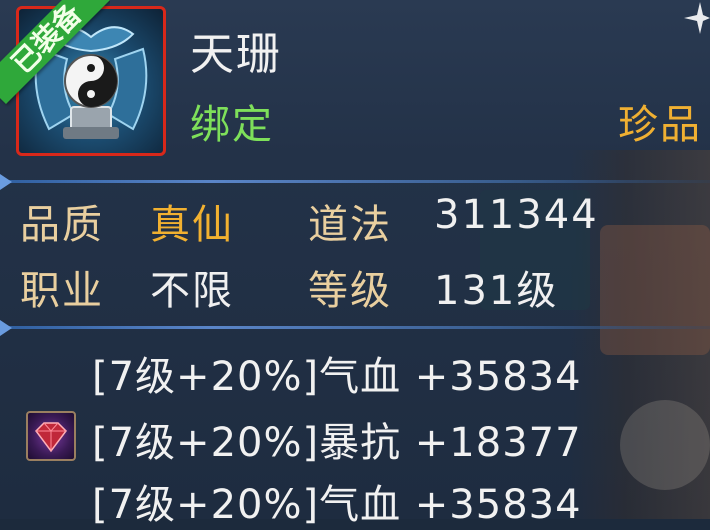  What do you see at coordinates (516, 215) in the screenshot?
I see `stat-value-daofa: 311344` at bounding box center [516, 215].